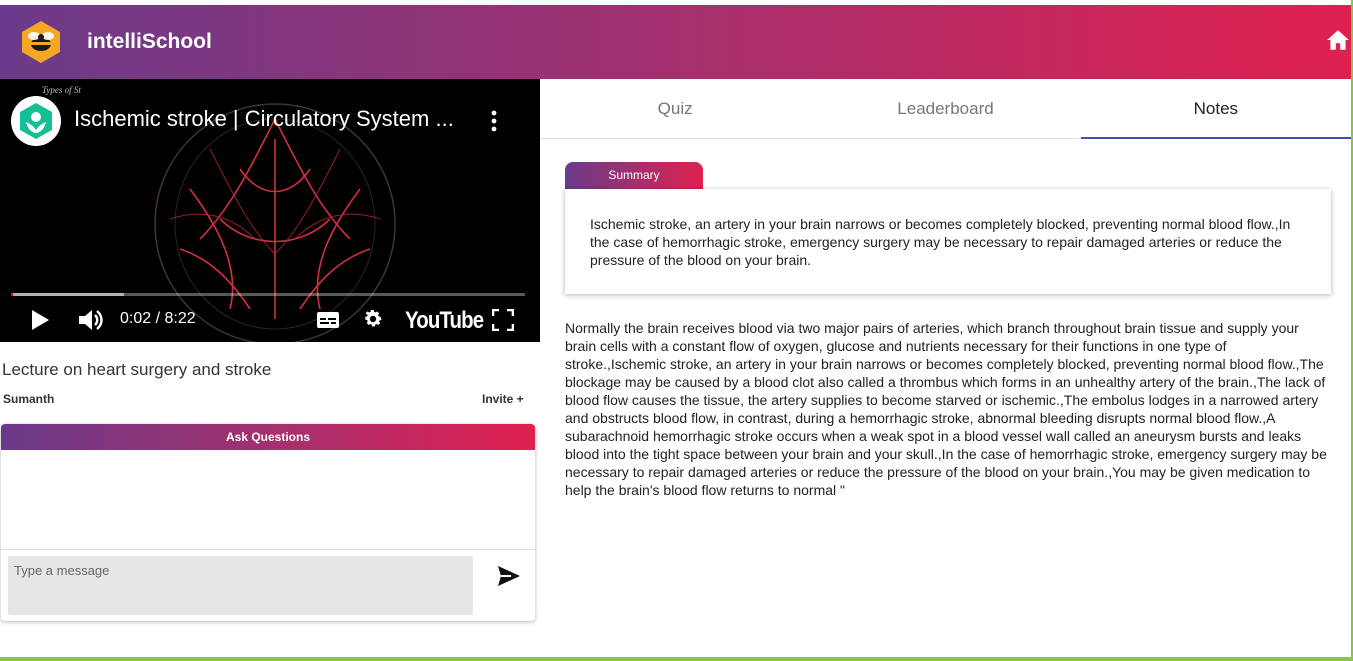 The width and height of the screenshot is (1353, 661). Describe the element at coordinates (509, 576) in the screenshot. I see `send-icon` at that location.